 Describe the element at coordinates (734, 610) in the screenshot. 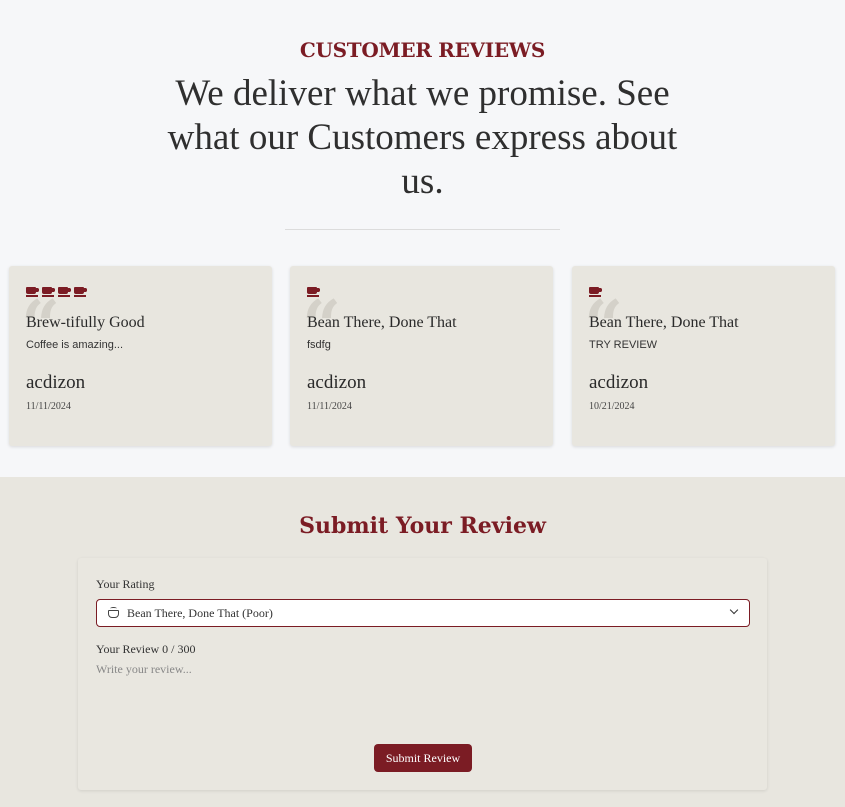

I see `chevron-down-icon` at that location.